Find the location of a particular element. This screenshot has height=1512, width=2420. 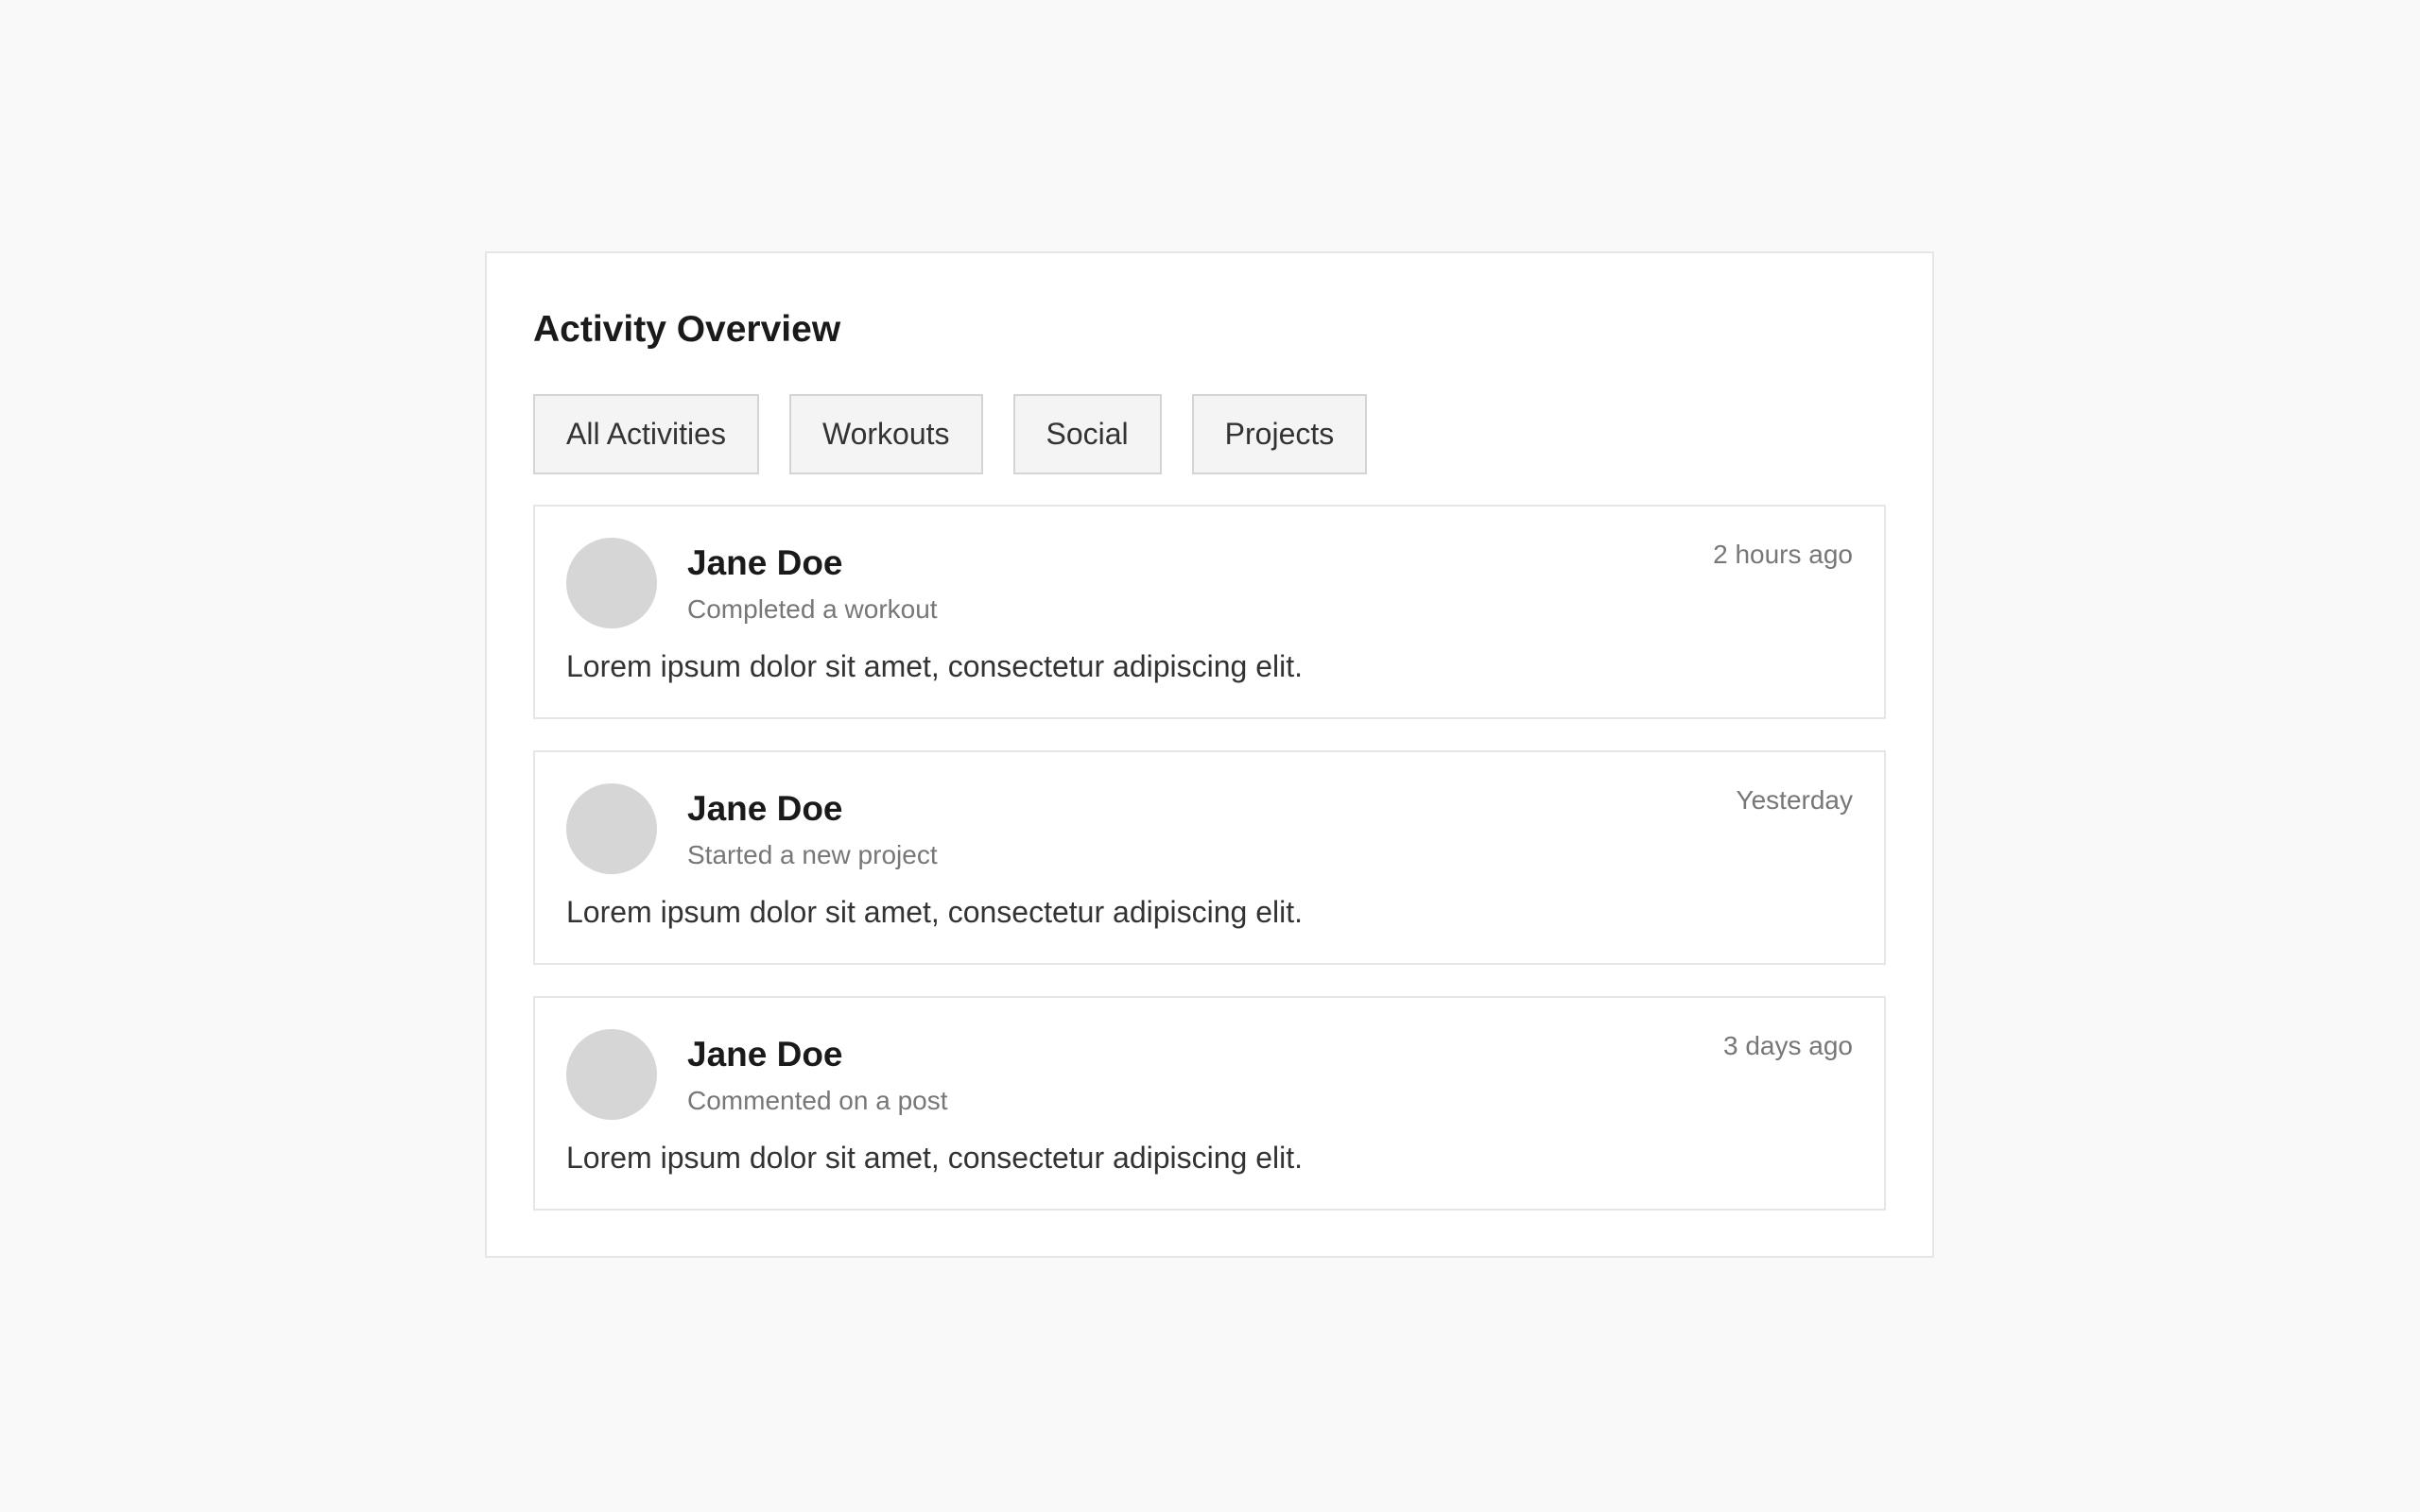

filter-all-activities-button: All Activities is located at coordinates (646, 434).